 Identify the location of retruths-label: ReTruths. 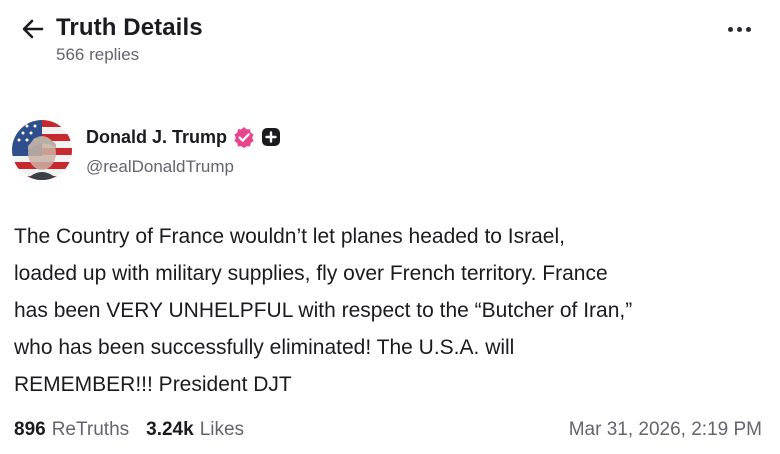
(90, 429).